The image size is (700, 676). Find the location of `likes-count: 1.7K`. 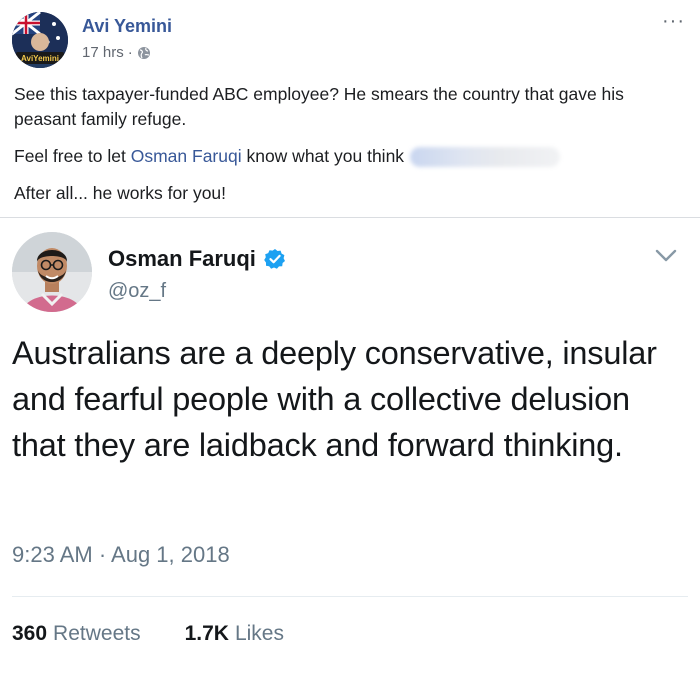

likes-count: 1.7K is located at coordinates (206, 633).